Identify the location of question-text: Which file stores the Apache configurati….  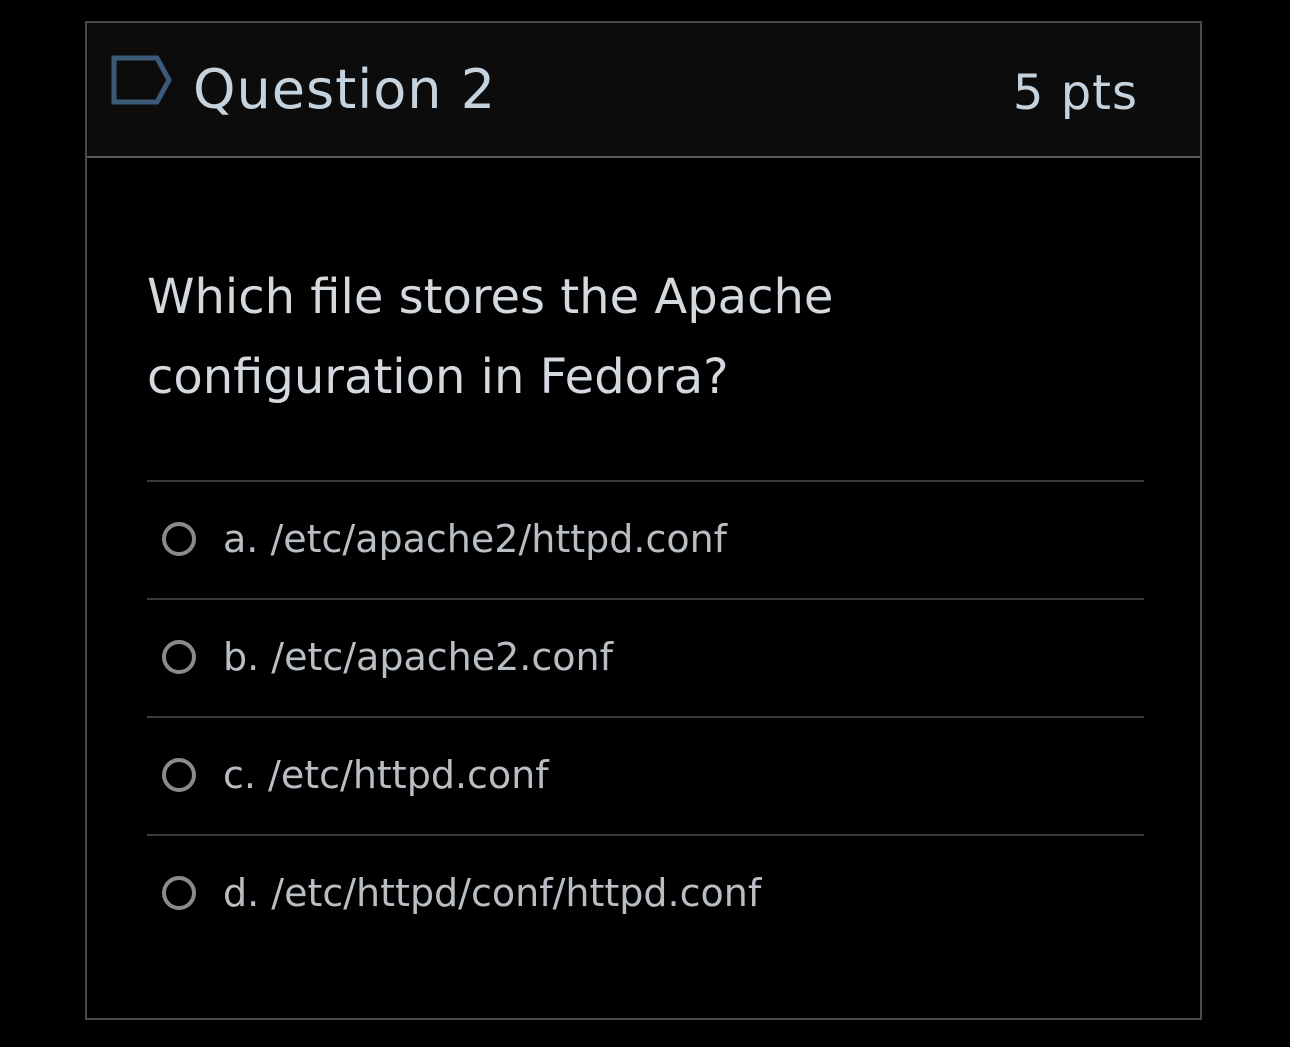
(490, 337).